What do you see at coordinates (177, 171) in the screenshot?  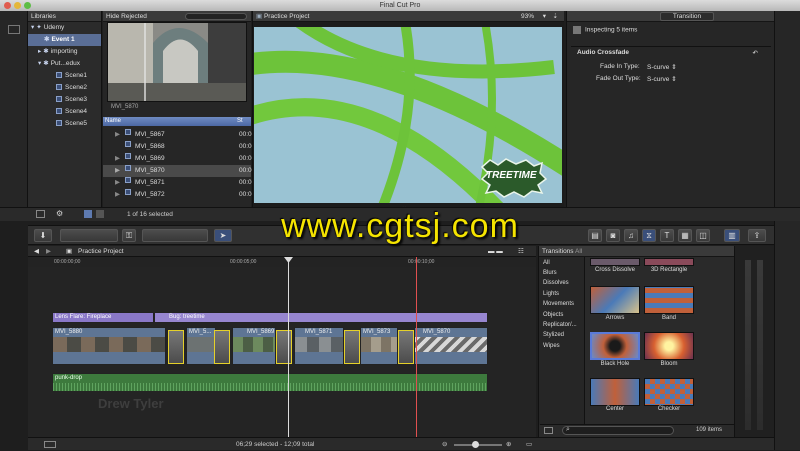 I see `table-row-selected: ▶ MVI_5870 00:0` at bounding box center [177, 171].